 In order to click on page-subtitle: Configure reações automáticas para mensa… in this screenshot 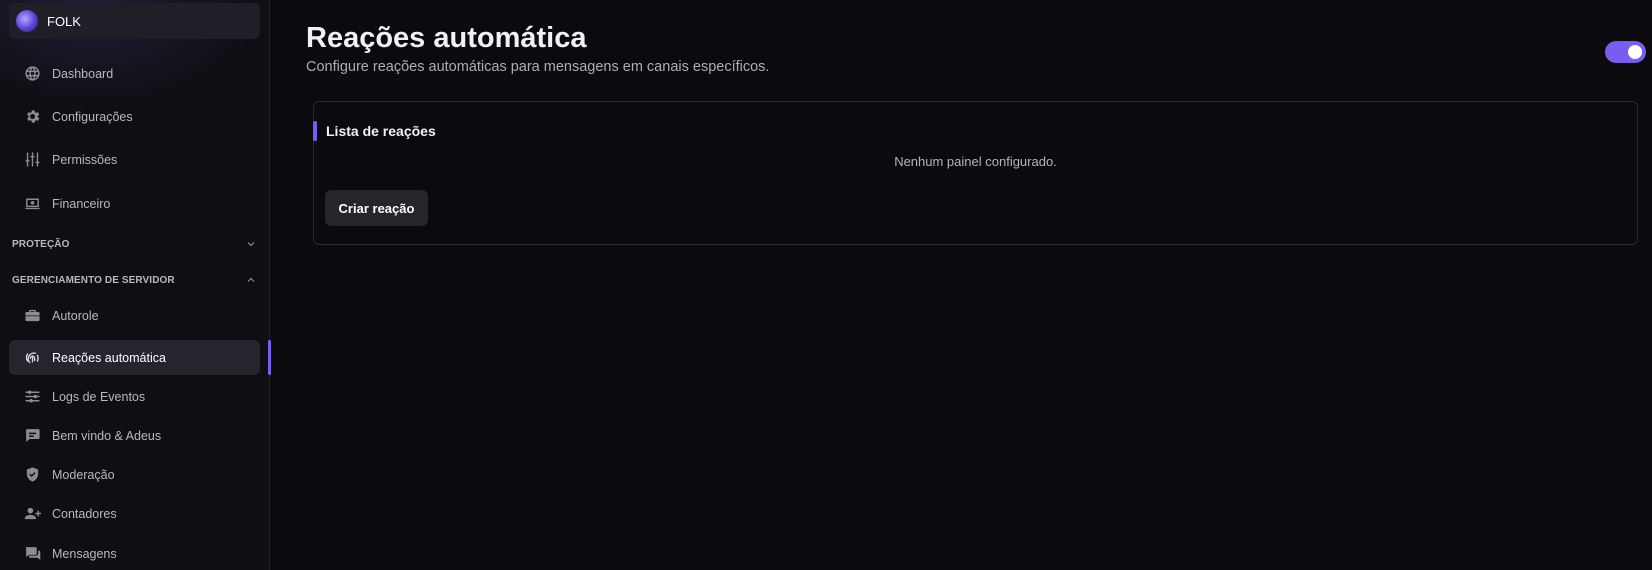, I will do `click(538, 67)`.